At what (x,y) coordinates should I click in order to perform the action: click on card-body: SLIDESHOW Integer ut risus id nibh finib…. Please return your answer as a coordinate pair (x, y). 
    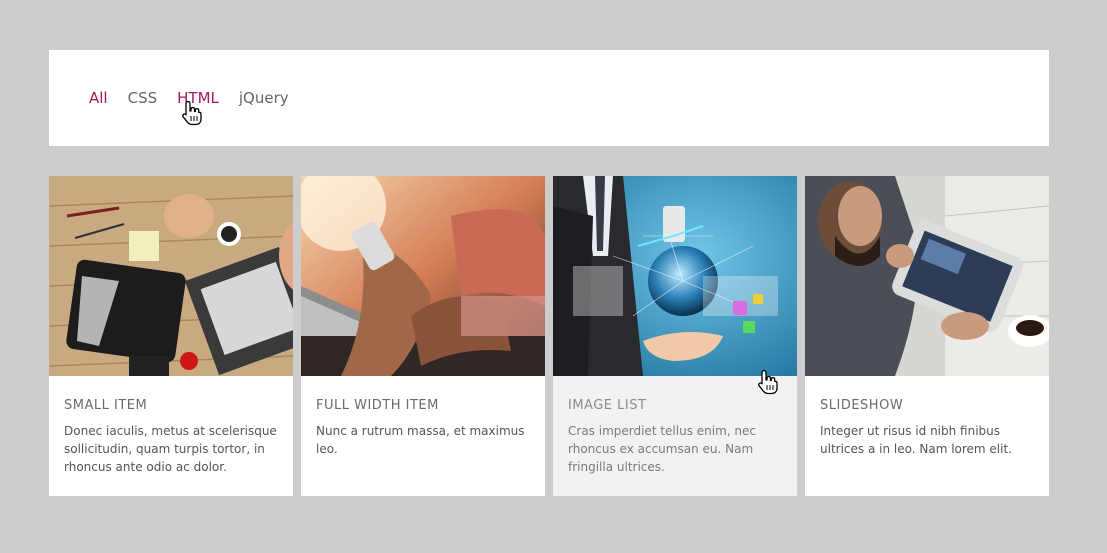
    Looking at the image, I should click on (927, 417).